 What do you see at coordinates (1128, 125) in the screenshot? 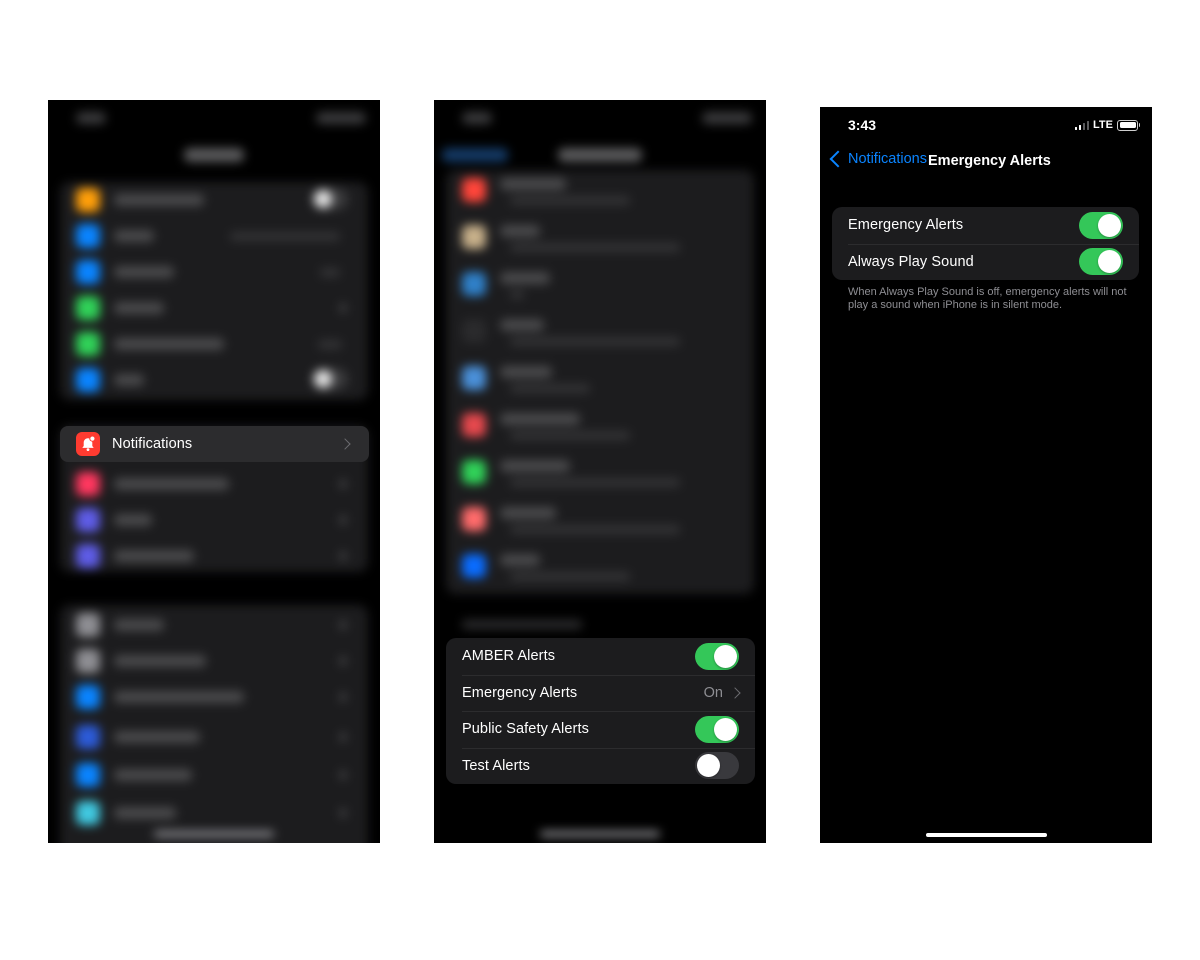
I see `battery-icon` at bounding box center [1128, 125].